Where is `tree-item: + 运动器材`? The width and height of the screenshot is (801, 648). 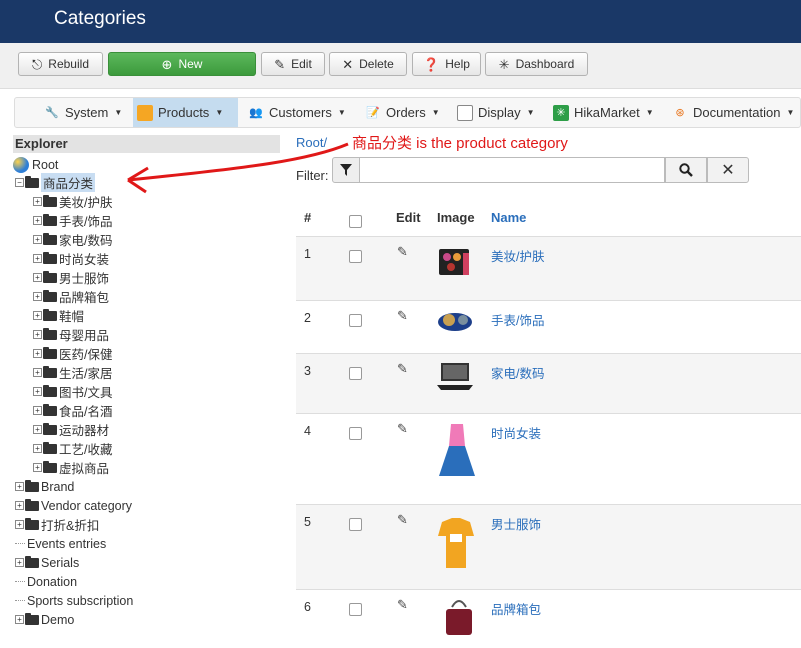
tree-item: + 运动器材 is located at coordinates (71, 429).